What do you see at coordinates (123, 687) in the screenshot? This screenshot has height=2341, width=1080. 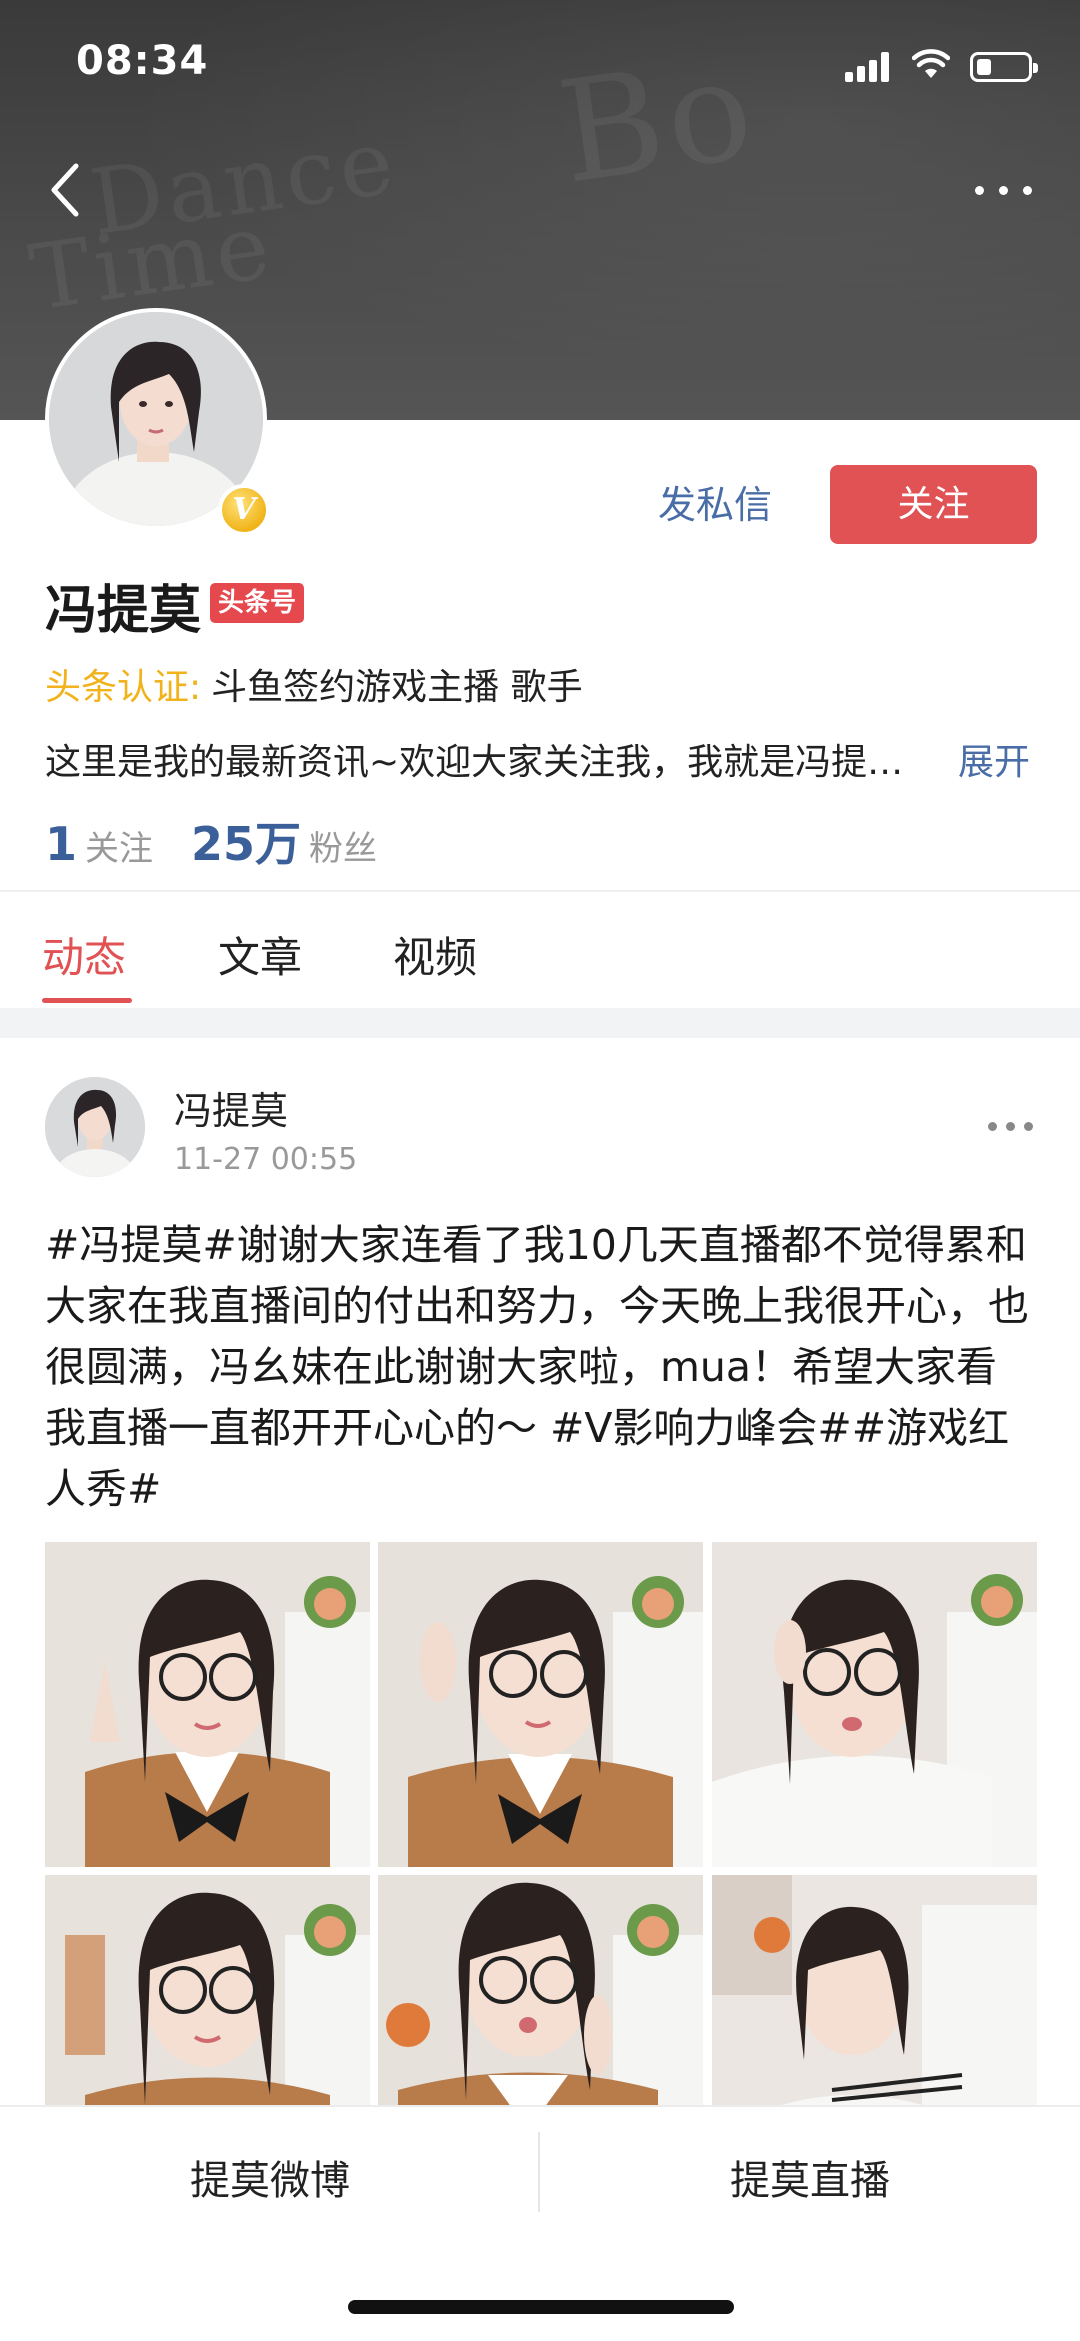 I see `verification-label: 头条认证:` at bounding box center [123, 687].